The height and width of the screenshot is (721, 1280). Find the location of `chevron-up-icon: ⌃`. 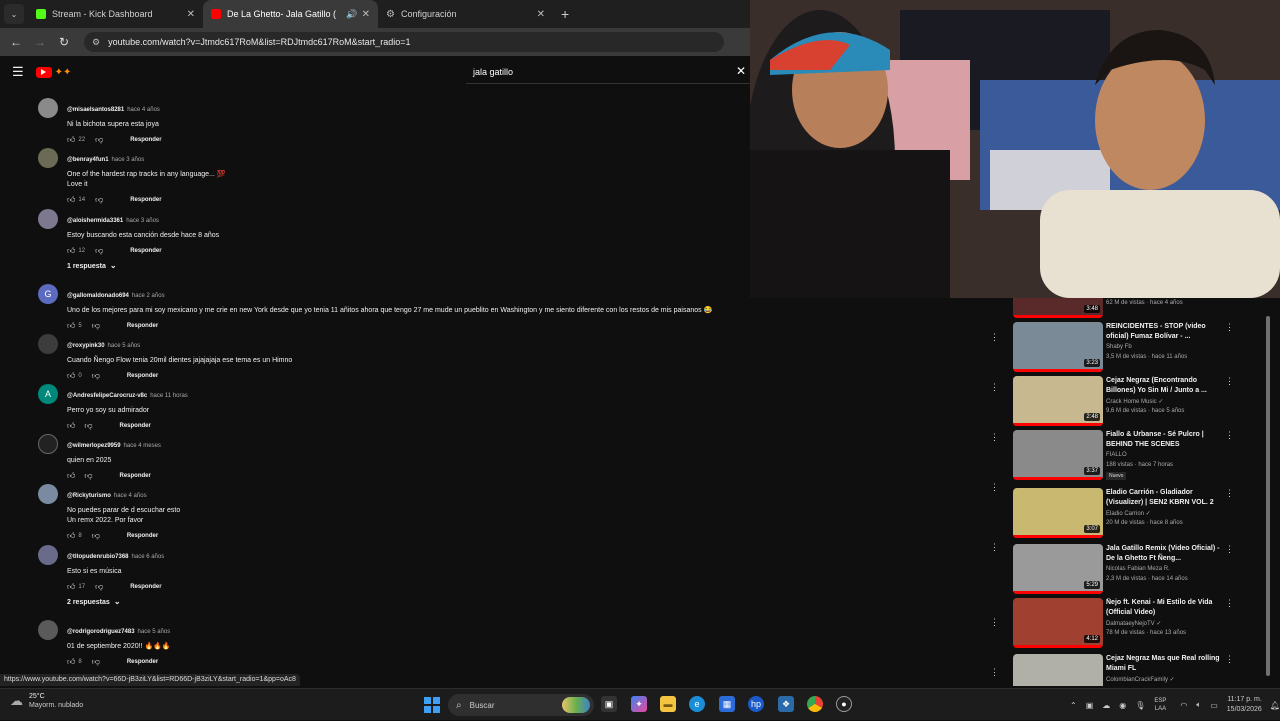

chevron-up-icon: ⌃ is located at coordinates (1073, 705).